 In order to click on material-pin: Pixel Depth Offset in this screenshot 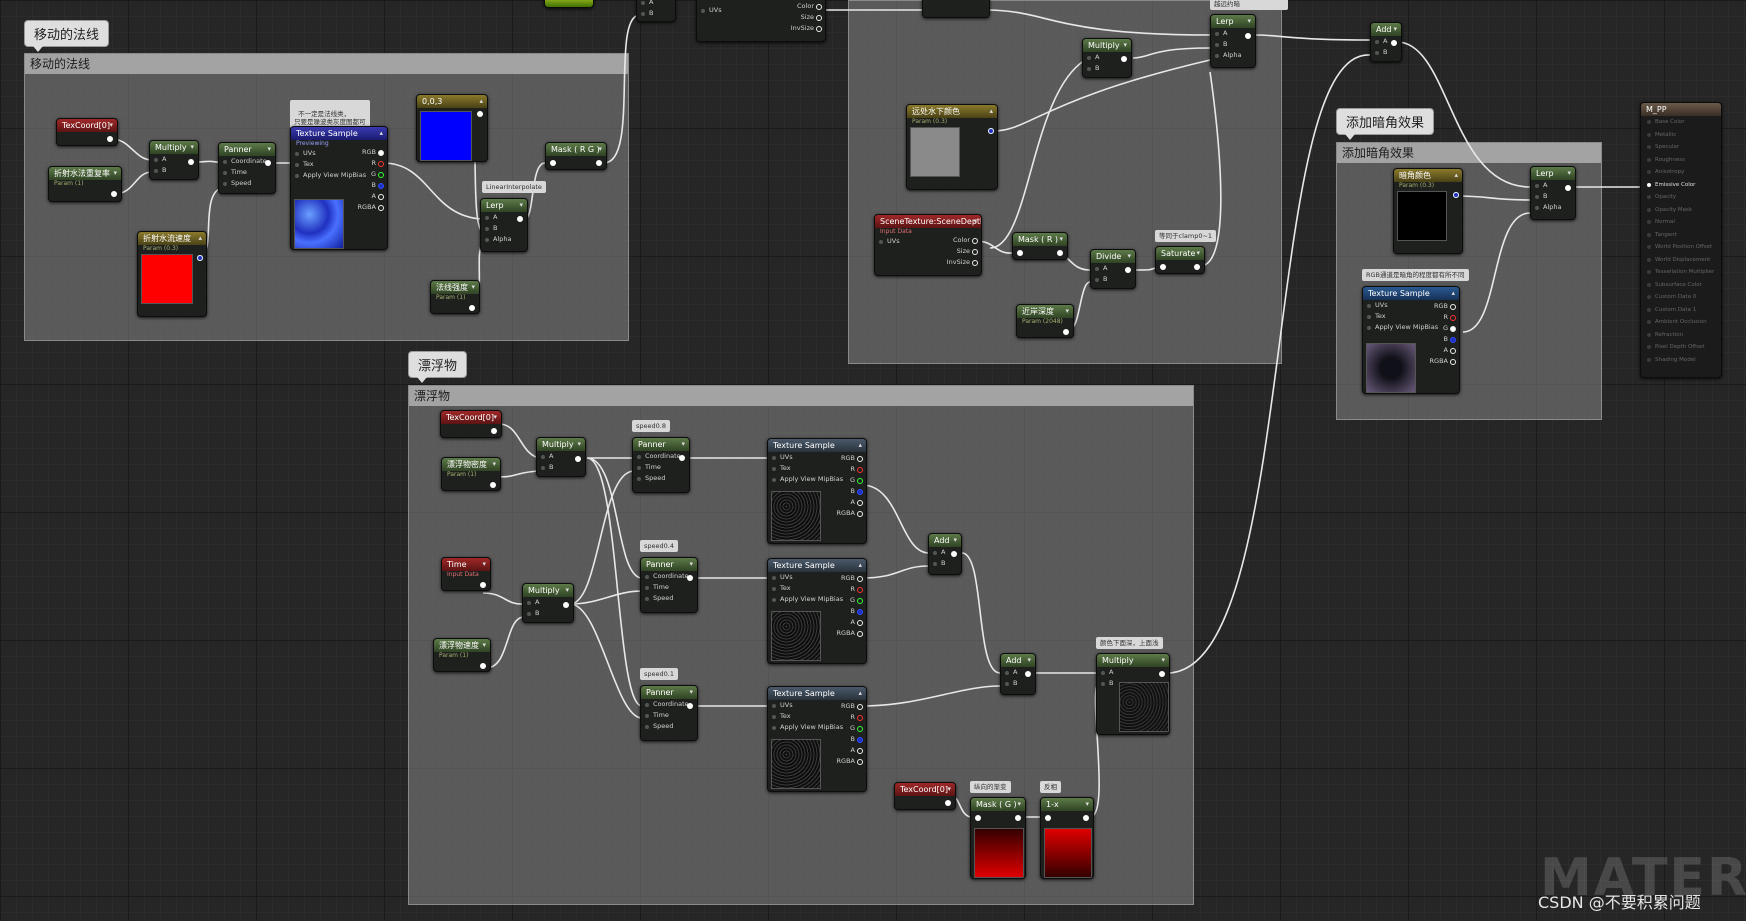, I will do `click(1681, 347)`.